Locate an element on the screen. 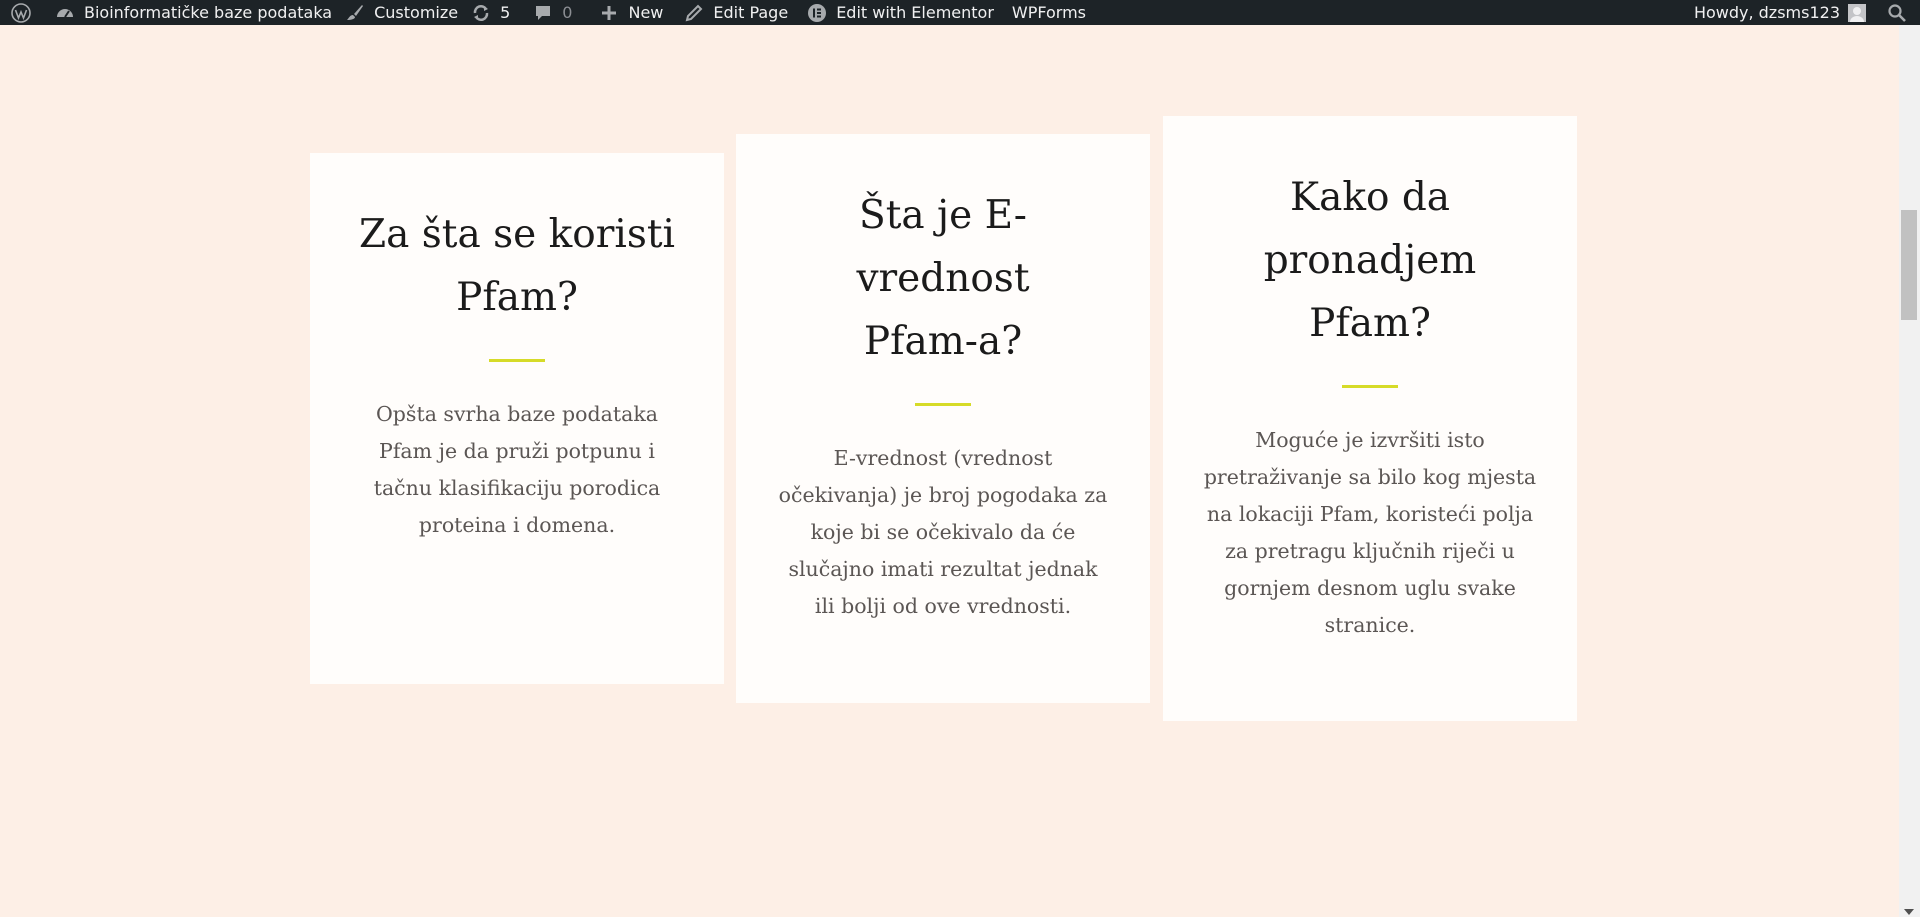 The height and width of the screenshot is (917, 1920). comment-icon is located at coordinates (543, 13).